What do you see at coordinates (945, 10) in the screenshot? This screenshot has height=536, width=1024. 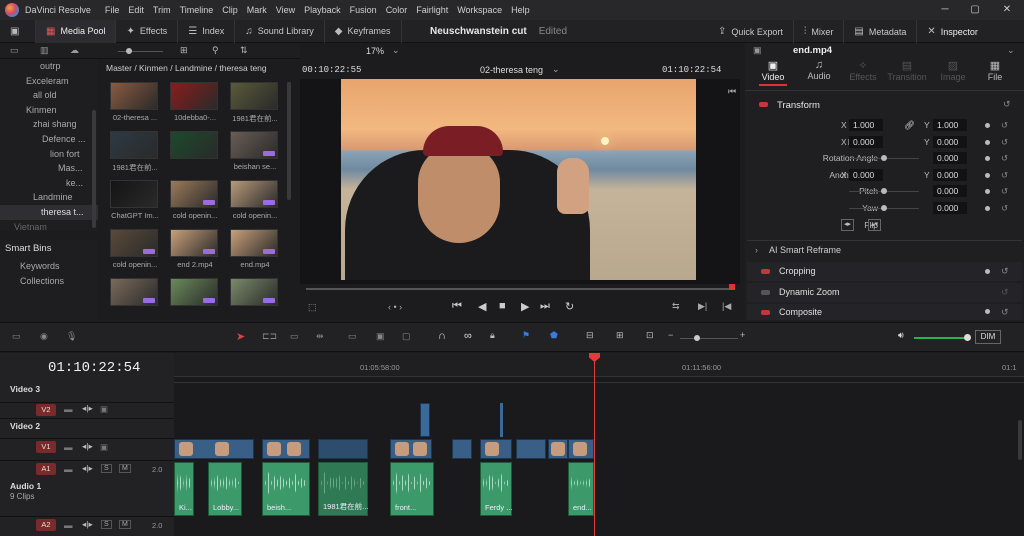 I see `minimize-icon: ─` at bounding box center [945, 10].